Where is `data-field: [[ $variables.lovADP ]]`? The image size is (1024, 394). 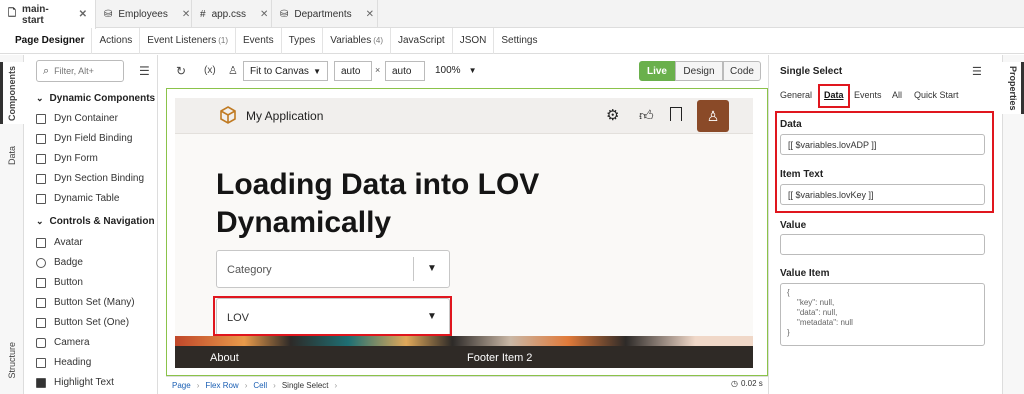 data-field: [[ $variables.lovADP ]] is located at coordinates (882, 144).